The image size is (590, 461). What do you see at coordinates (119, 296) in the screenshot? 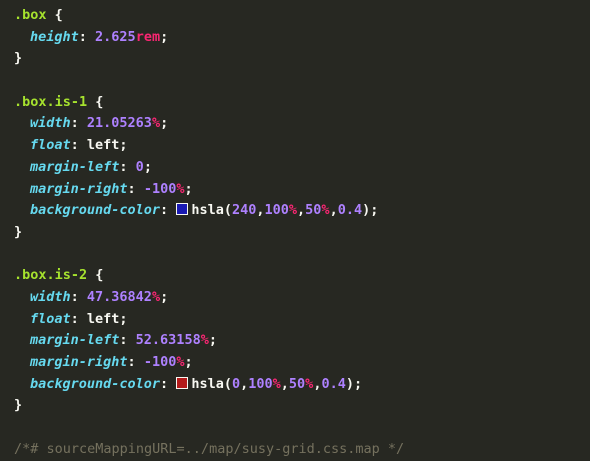
I see `css-number: 47.36842` at bounding box center [119, 296].